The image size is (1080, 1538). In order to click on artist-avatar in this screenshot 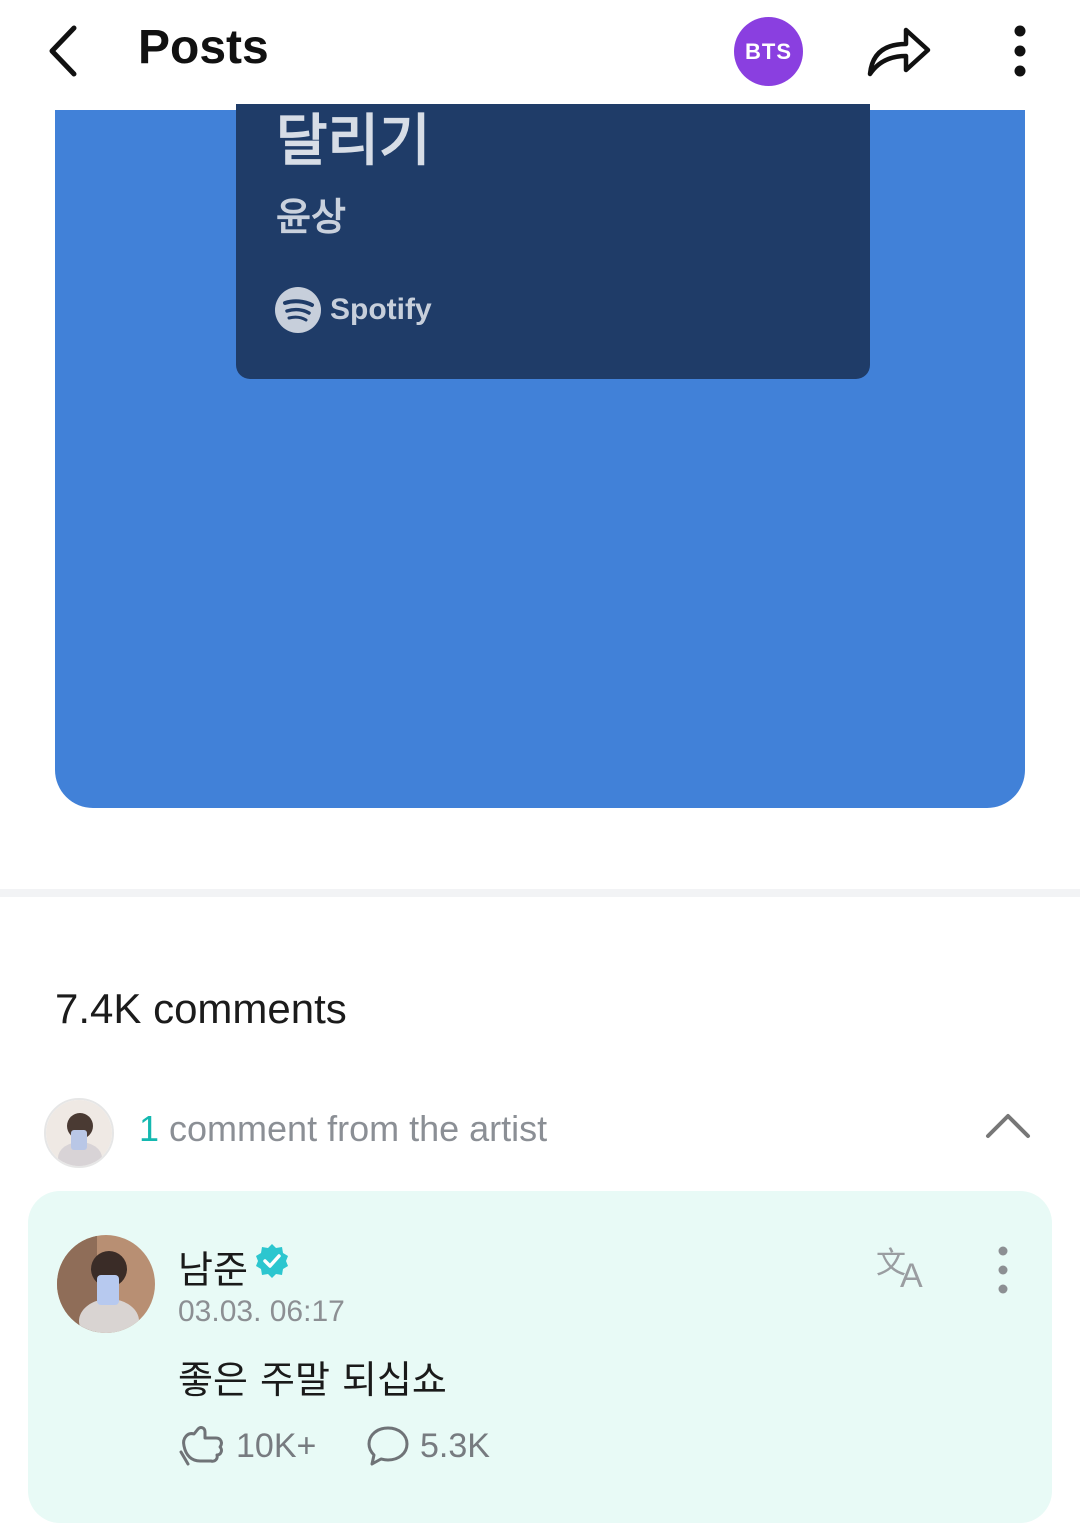, I will do `click(79, 1133)`.